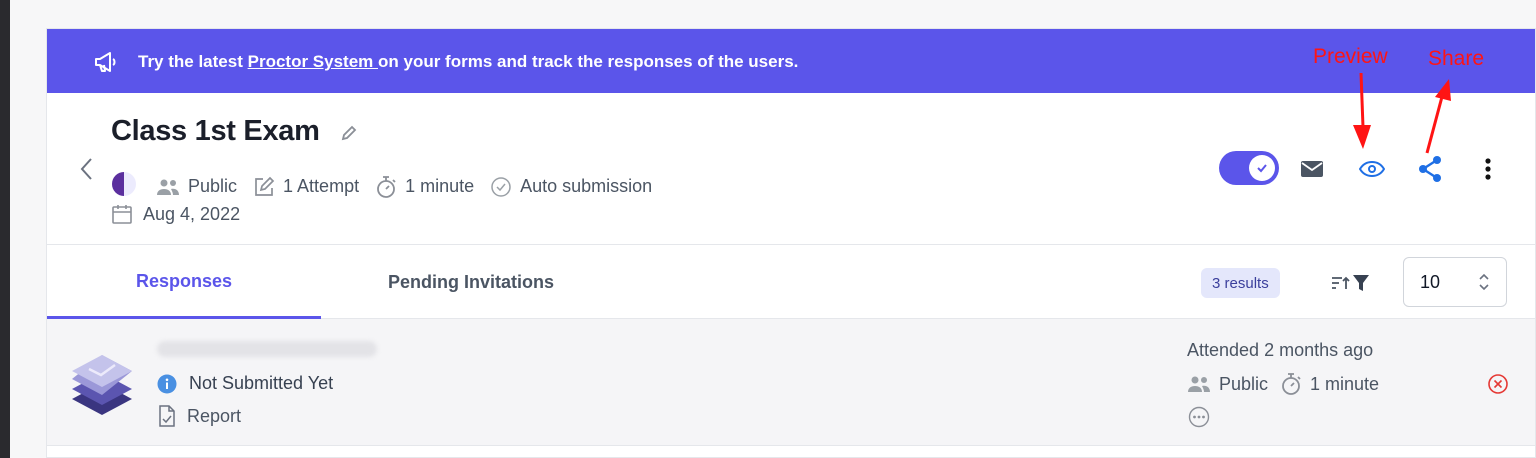 Image resolution: width=1536 pixels, height=458 pixels. Describe the element at coordinates (184, 282) in the screenshot. I see `tab-responses: Responses` at that location.